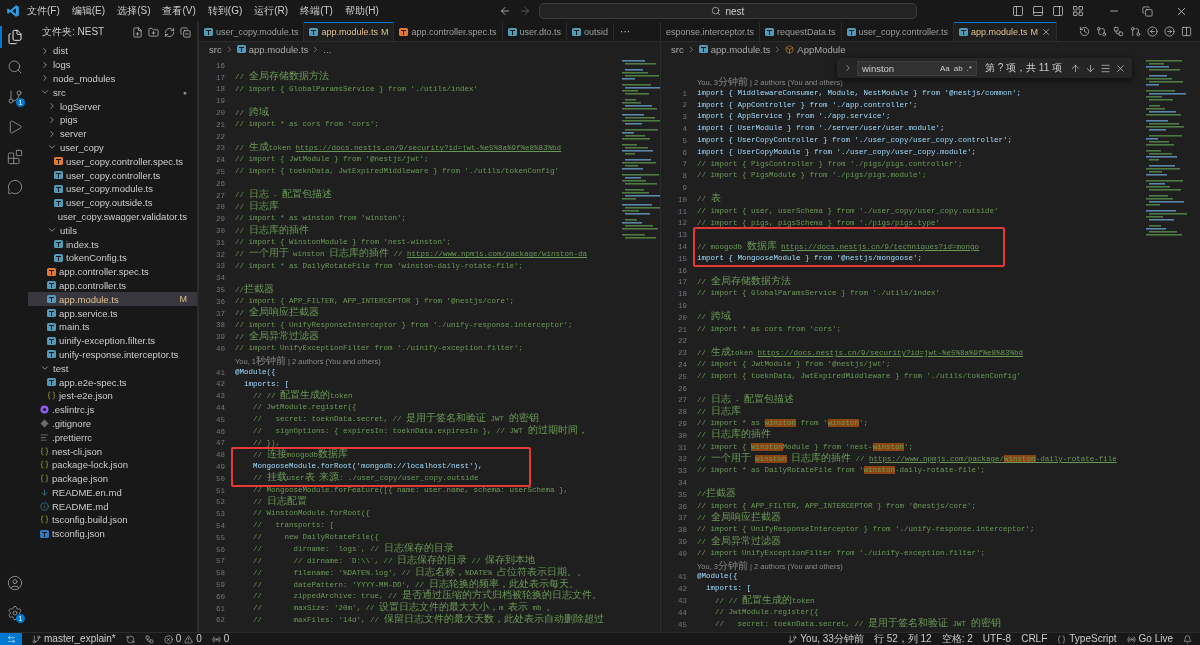  Describe the element at coordinates (112, 354) in the screenshot. I see `file-item: unify-response.interceptor.ts` at that location.